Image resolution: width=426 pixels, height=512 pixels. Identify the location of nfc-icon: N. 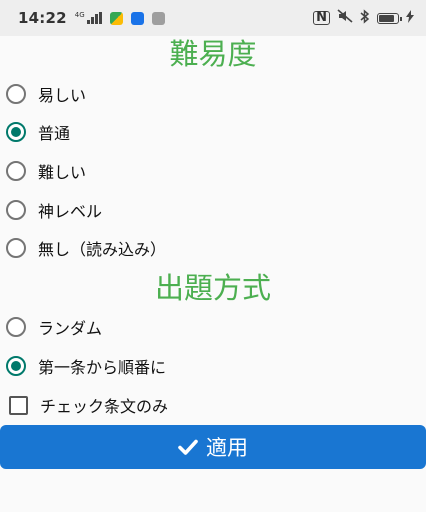
(321, 18).